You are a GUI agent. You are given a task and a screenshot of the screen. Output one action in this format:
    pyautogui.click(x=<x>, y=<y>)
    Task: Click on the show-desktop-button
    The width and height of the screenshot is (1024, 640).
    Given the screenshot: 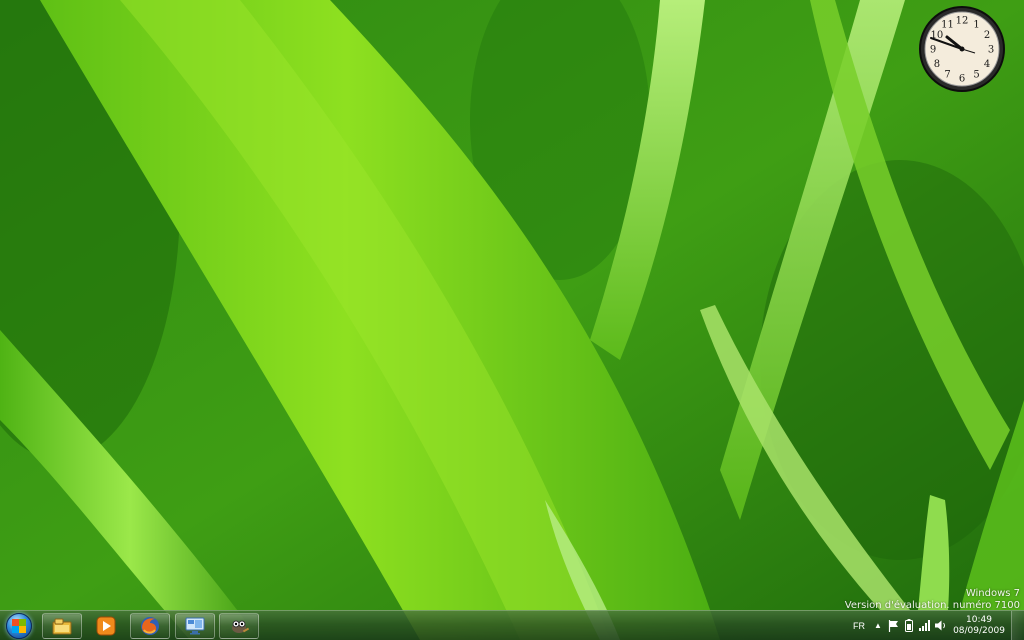 What is the action you would take?
    pyautogui.click(x=1017, y=625)
    